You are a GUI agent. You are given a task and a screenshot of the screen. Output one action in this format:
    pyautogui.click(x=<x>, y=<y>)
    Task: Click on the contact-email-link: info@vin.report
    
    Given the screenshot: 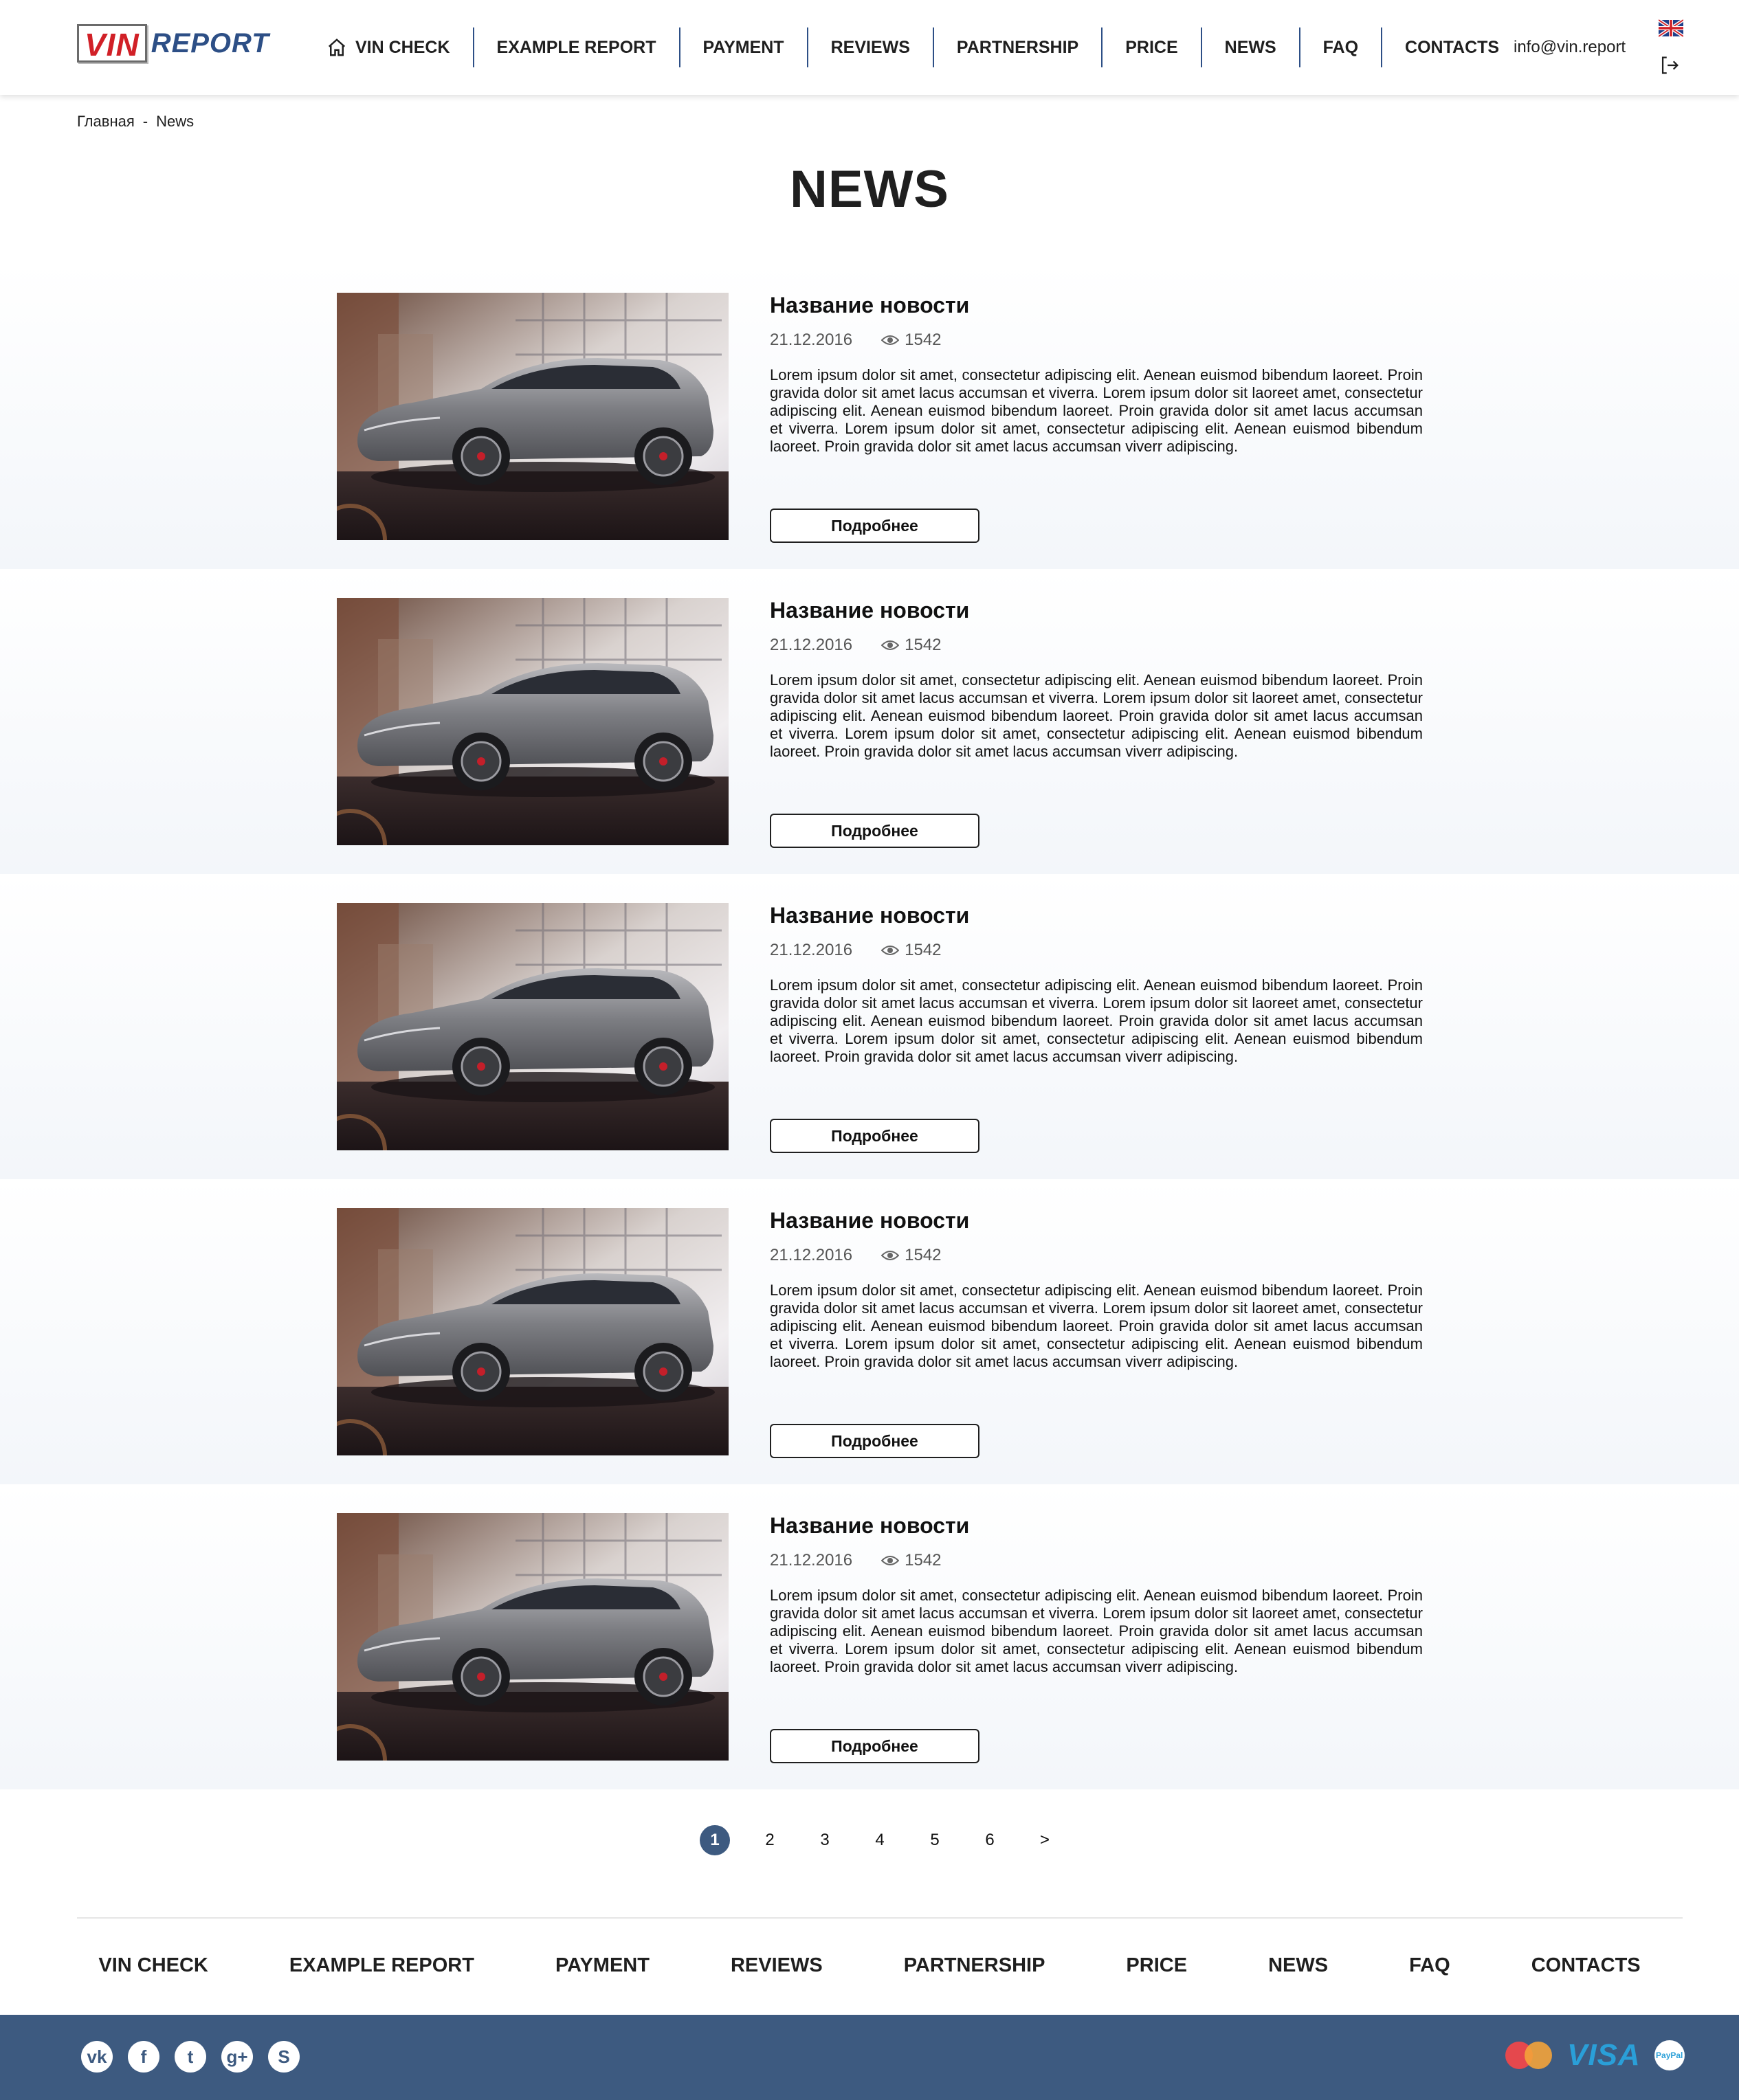 What is the action you would take?
    pyautogui.click(x=1570, y=48)
    